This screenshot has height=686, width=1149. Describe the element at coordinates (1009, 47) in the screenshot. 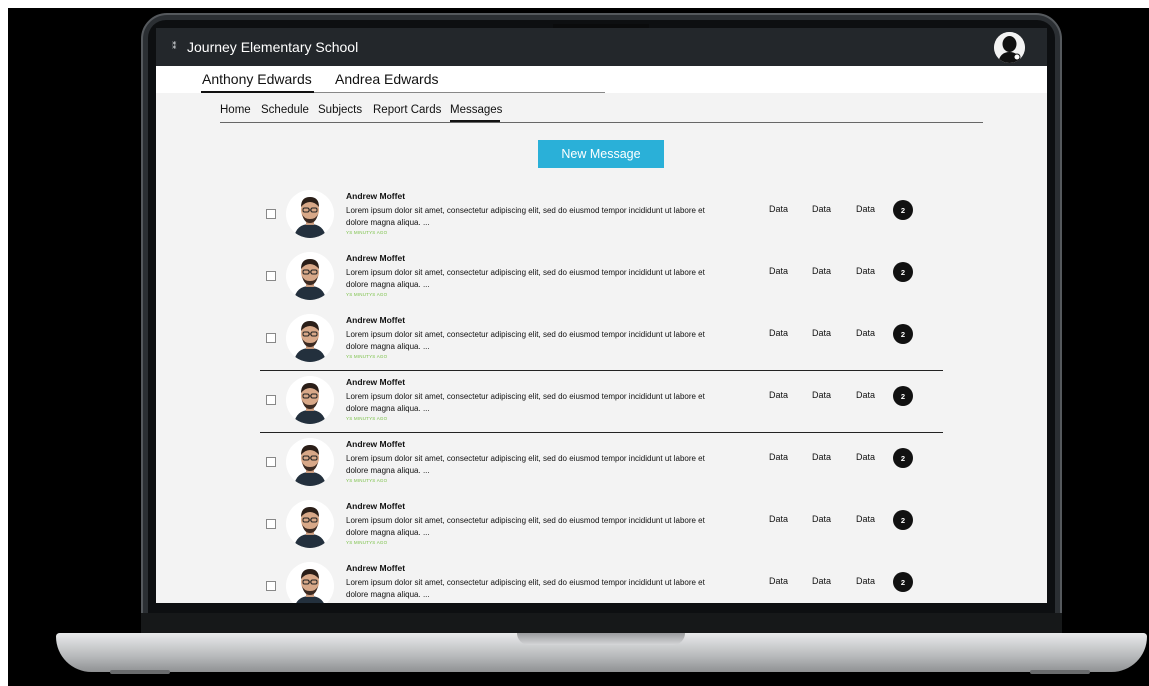

I see `user-avatar-icon` at that location.